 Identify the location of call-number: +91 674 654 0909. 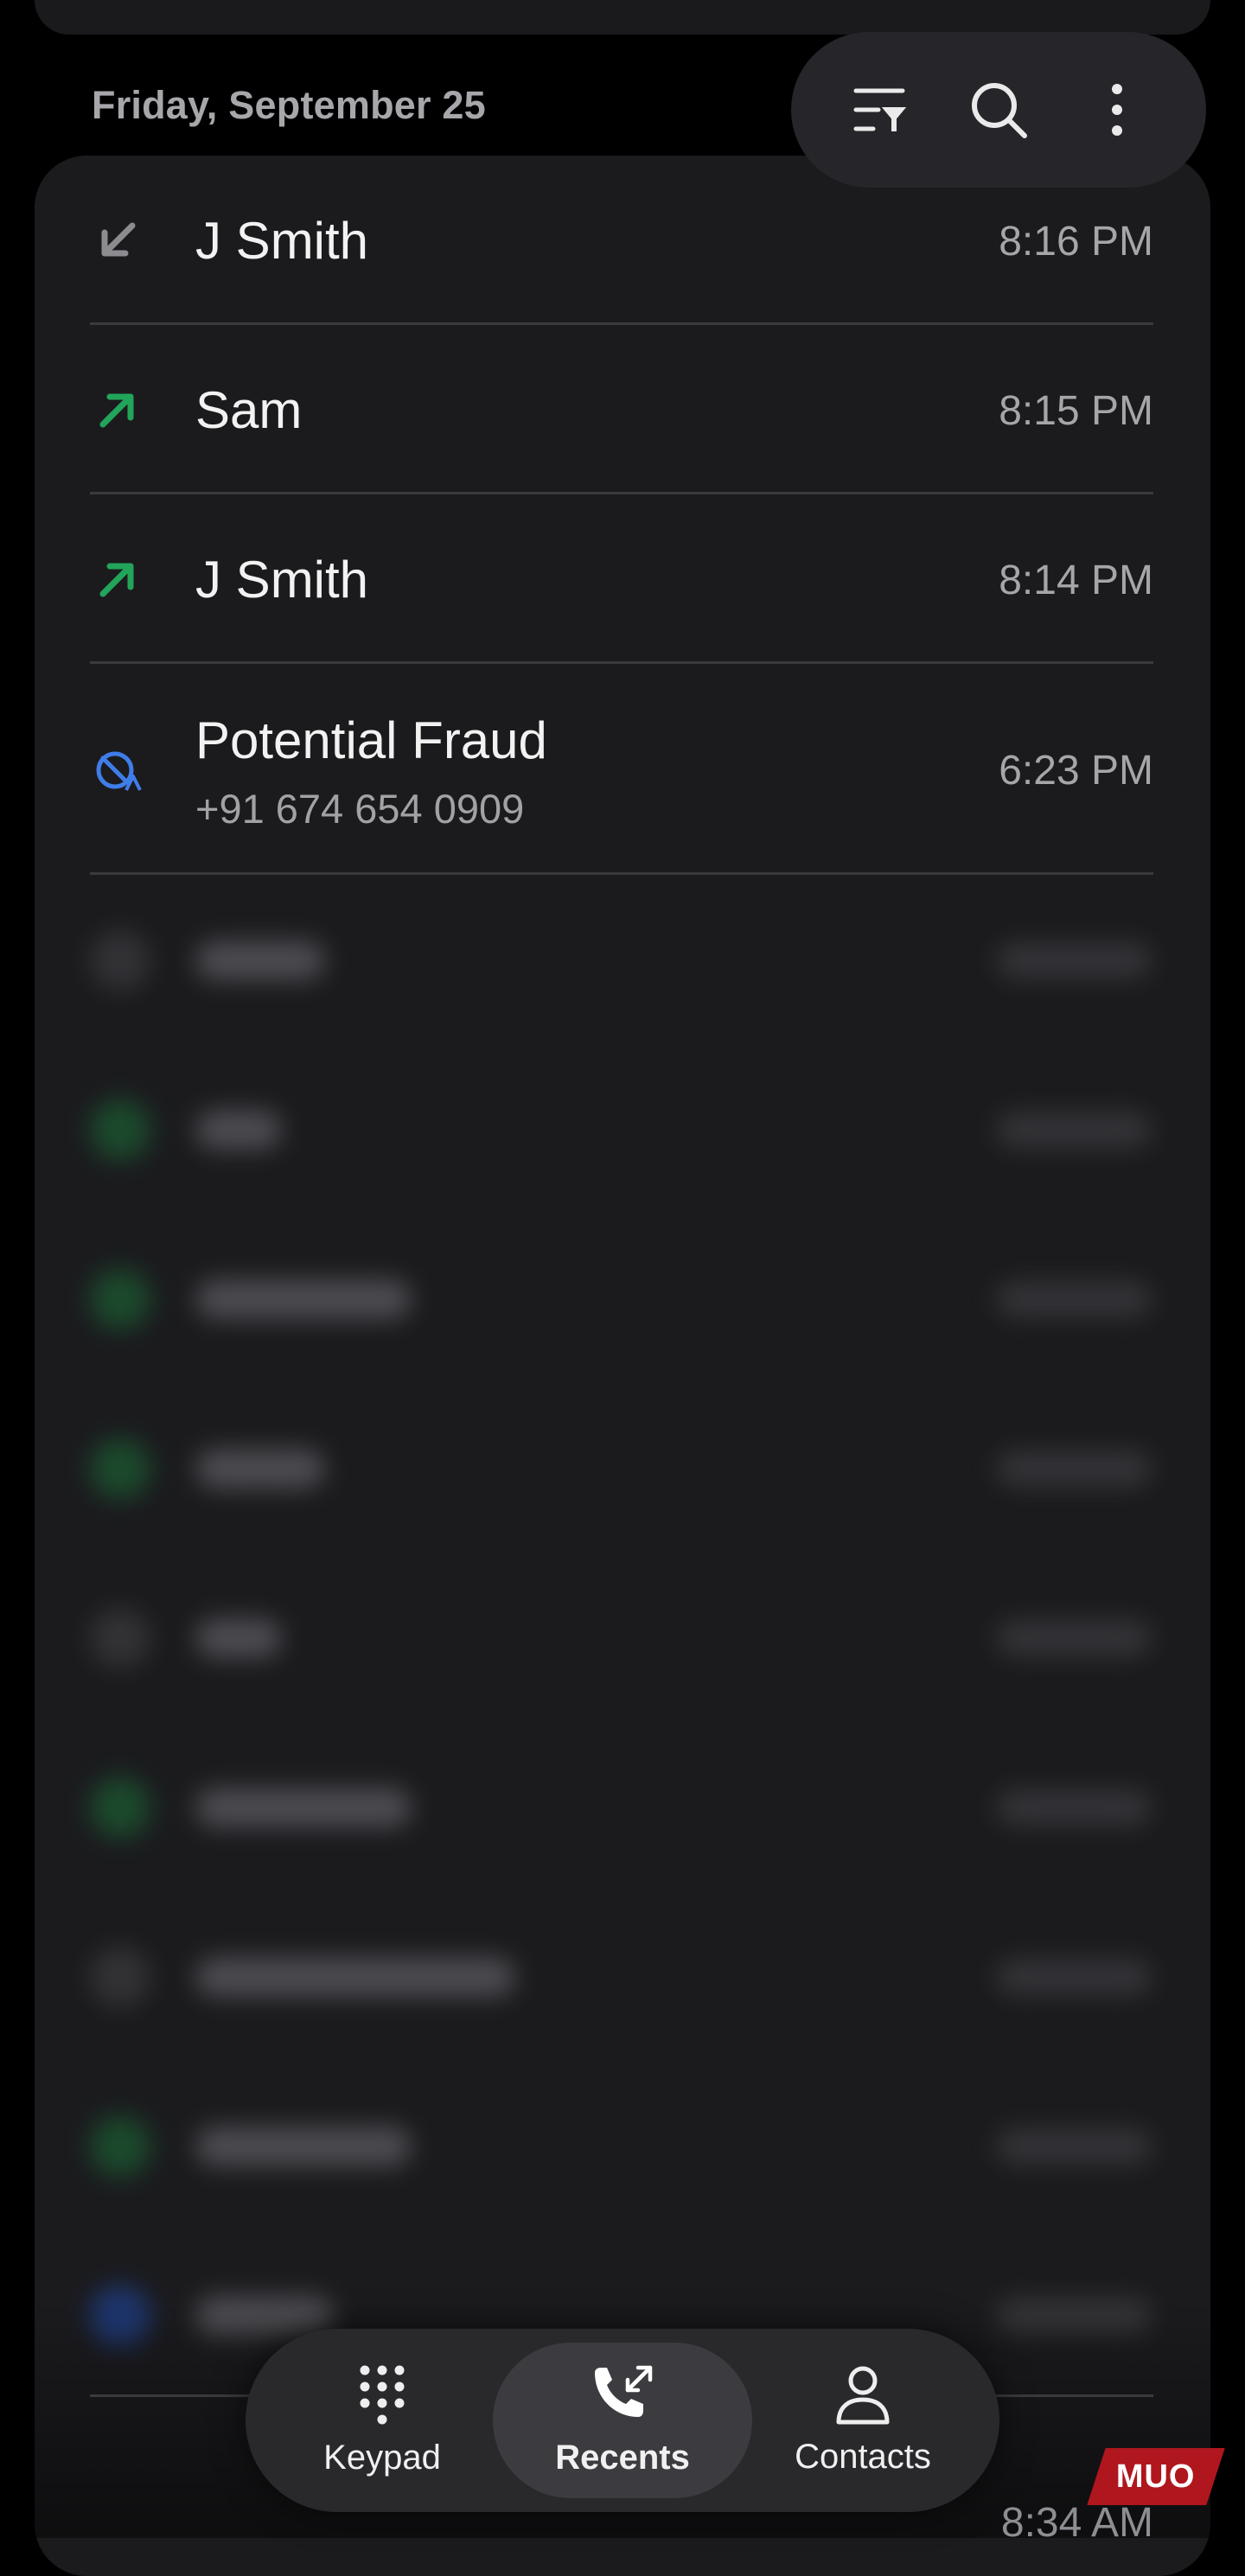
(360, 809).